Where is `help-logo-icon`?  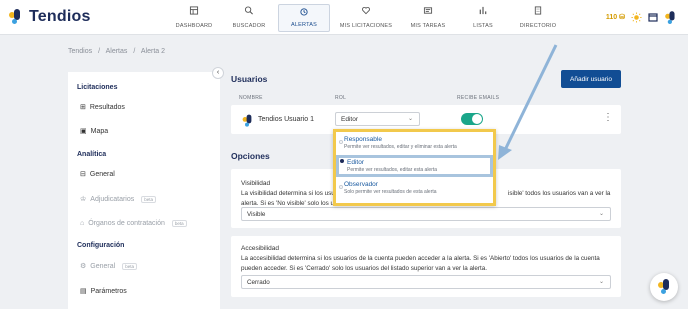
help-logo-icon is located at coordinates (666, 287).